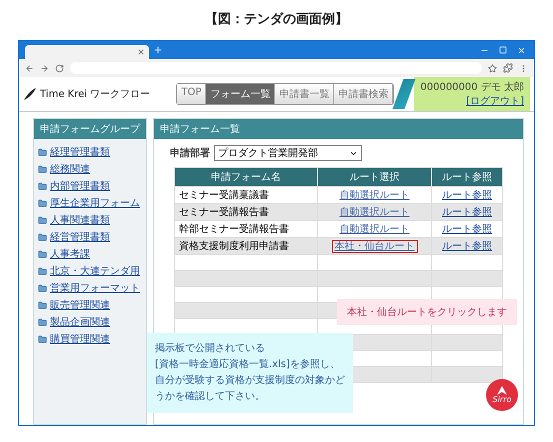 This screenshot has height=442, width=553. What do you see at coordinates (495, 101) in the screenshot?
I see `logout-link: [ログアウト]` at bounding box center [495, 101].